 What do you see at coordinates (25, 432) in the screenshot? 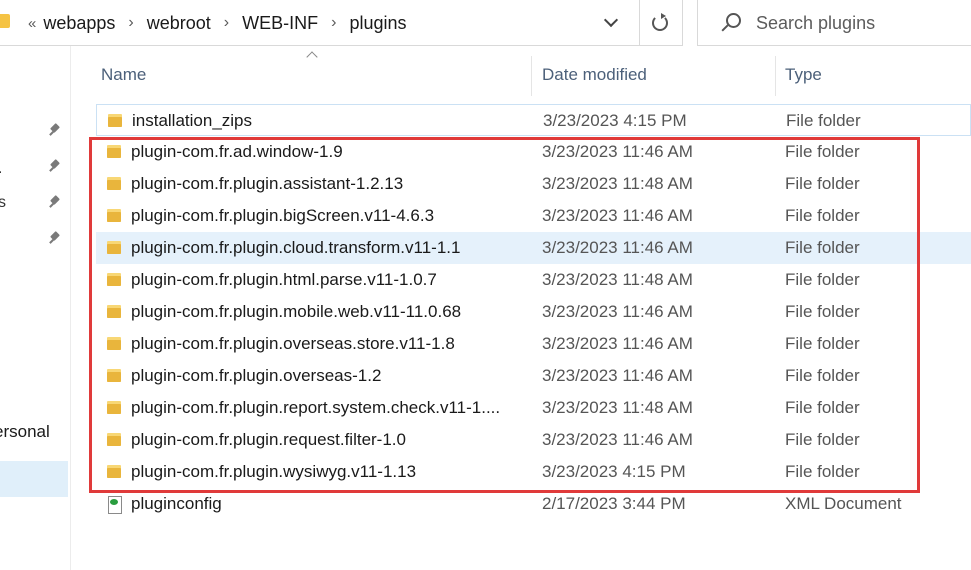
I see `nav-item-personal: ersonal` at bounding box center [25, 432].